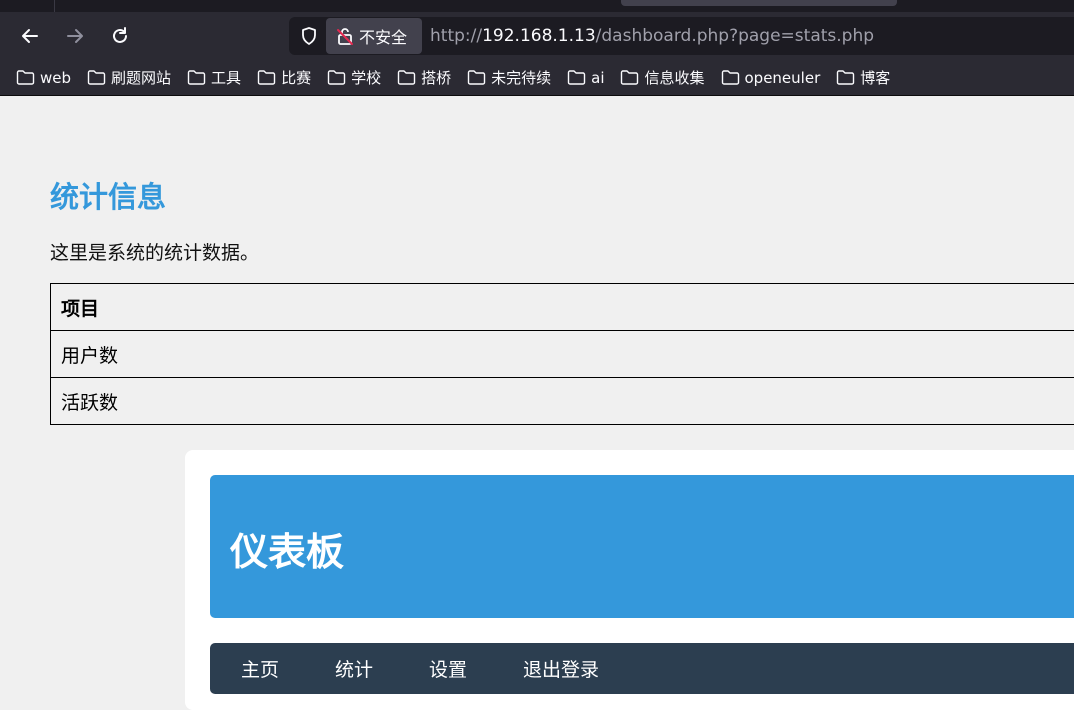  Describe the element at coordinates (55, 78) in the screenshot. I see `bookmark-label: web` at that location.